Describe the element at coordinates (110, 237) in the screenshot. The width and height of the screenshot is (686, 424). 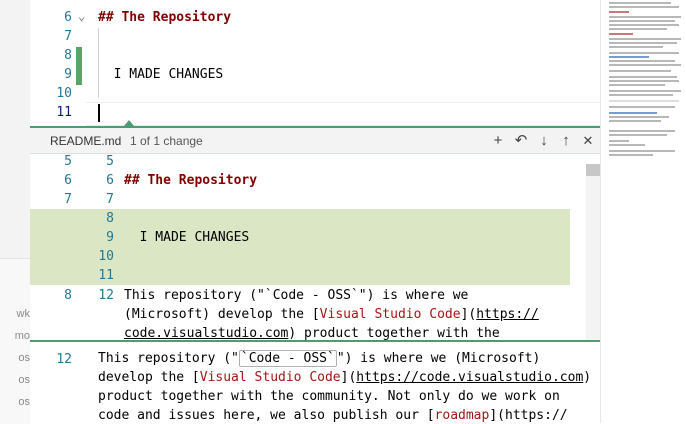
I see `modified-line-number: 9` at that location.